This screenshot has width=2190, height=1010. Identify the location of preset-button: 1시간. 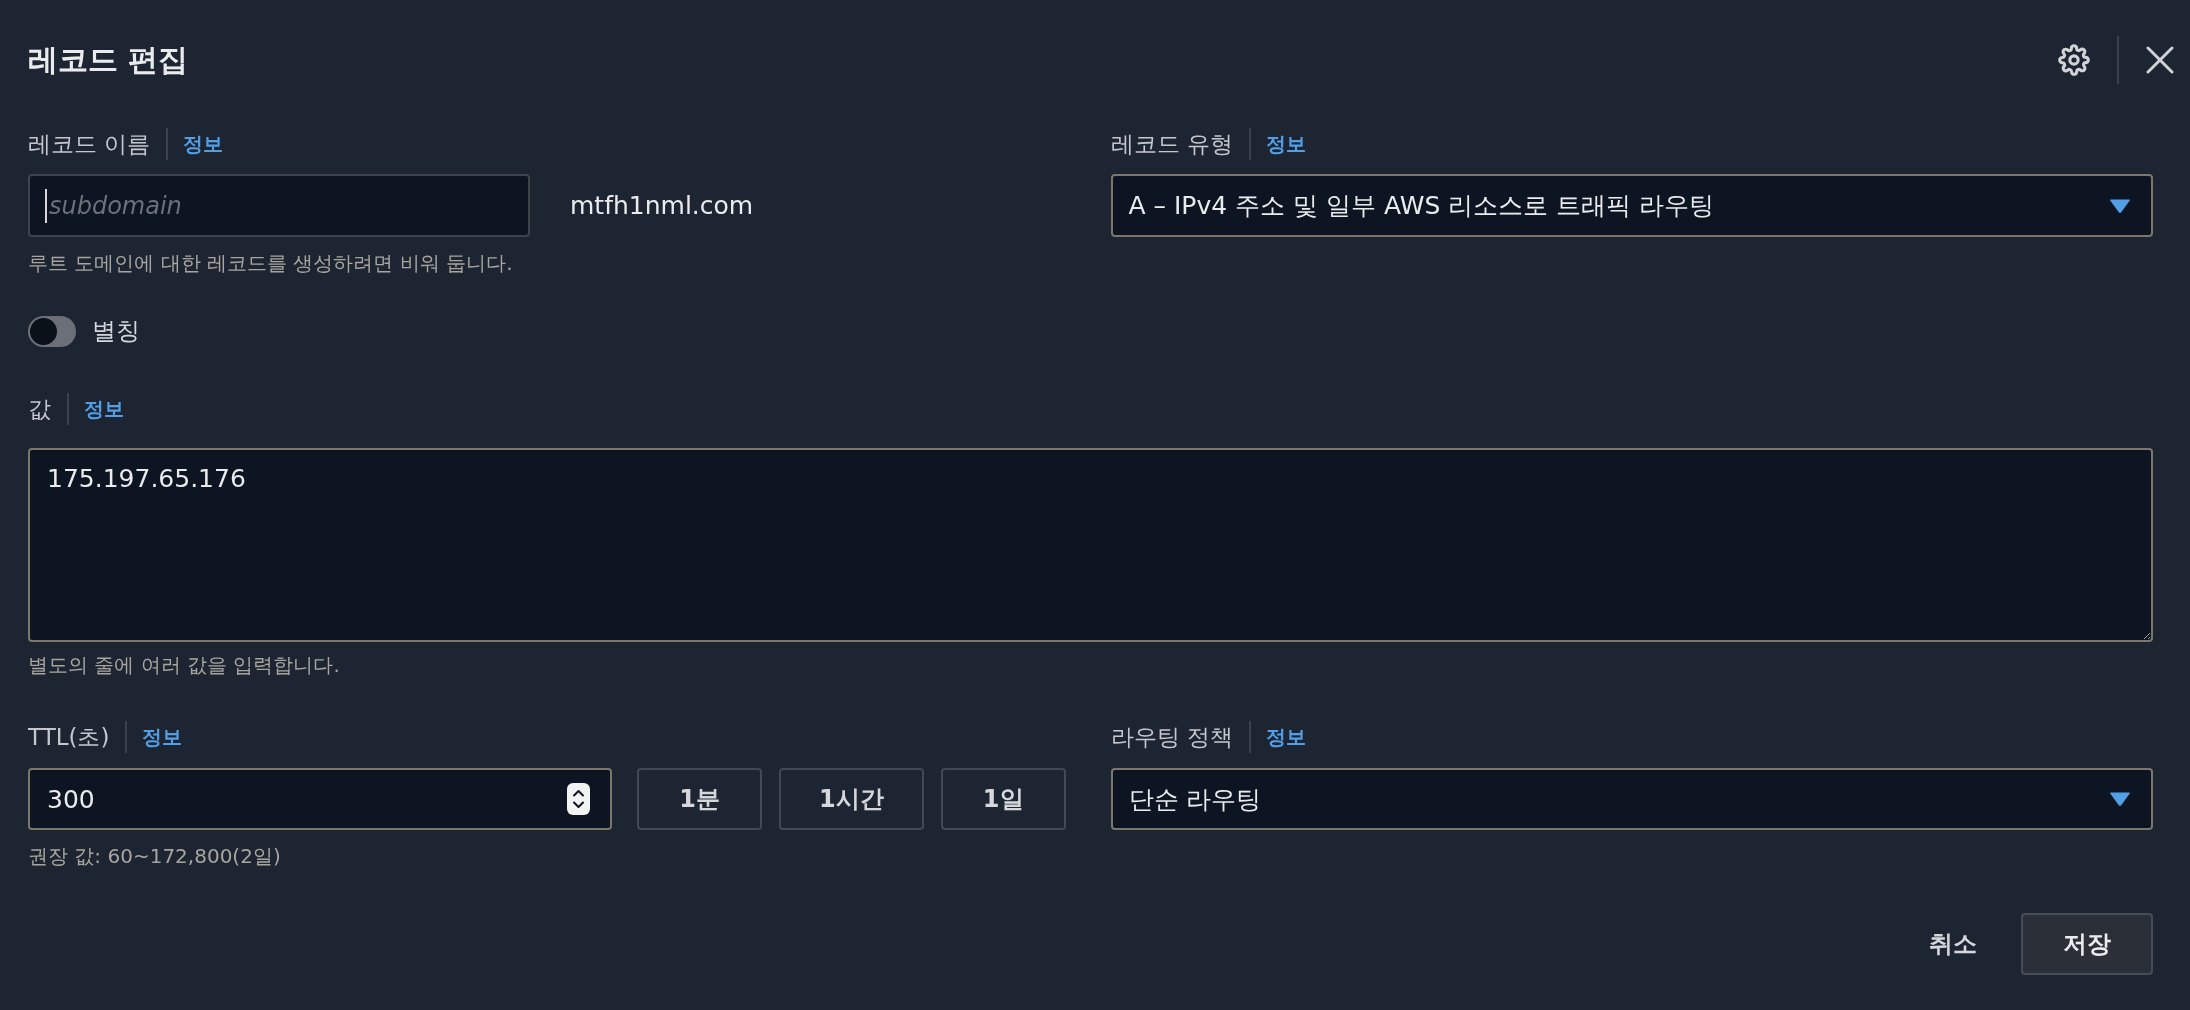
(851, 799).